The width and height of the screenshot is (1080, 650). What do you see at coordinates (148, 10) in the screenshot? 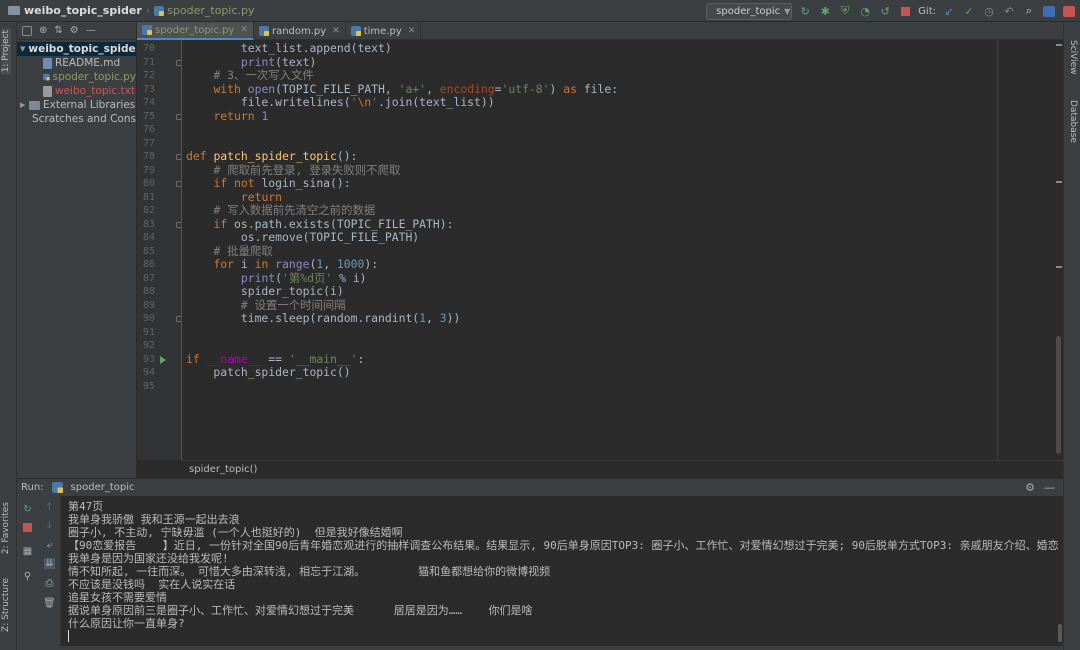
I see `chevron-right-icon: ›` at bounding box center [148, 10].